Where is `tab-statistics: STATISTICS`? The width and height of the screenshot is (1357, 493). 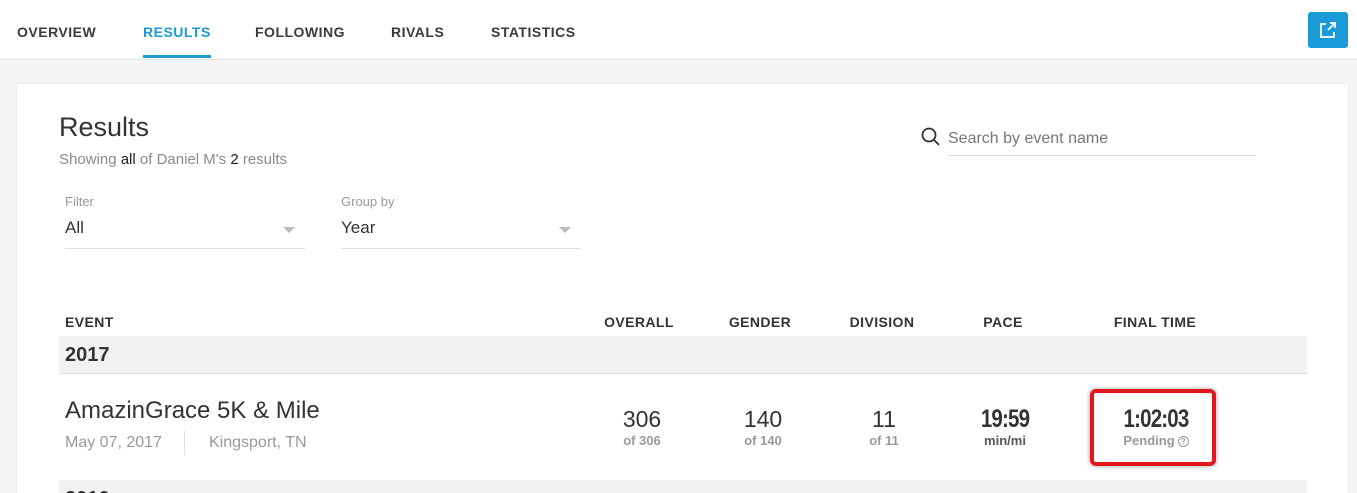
tab-statistics: STATISTICS is located at coordinates (533, 30).